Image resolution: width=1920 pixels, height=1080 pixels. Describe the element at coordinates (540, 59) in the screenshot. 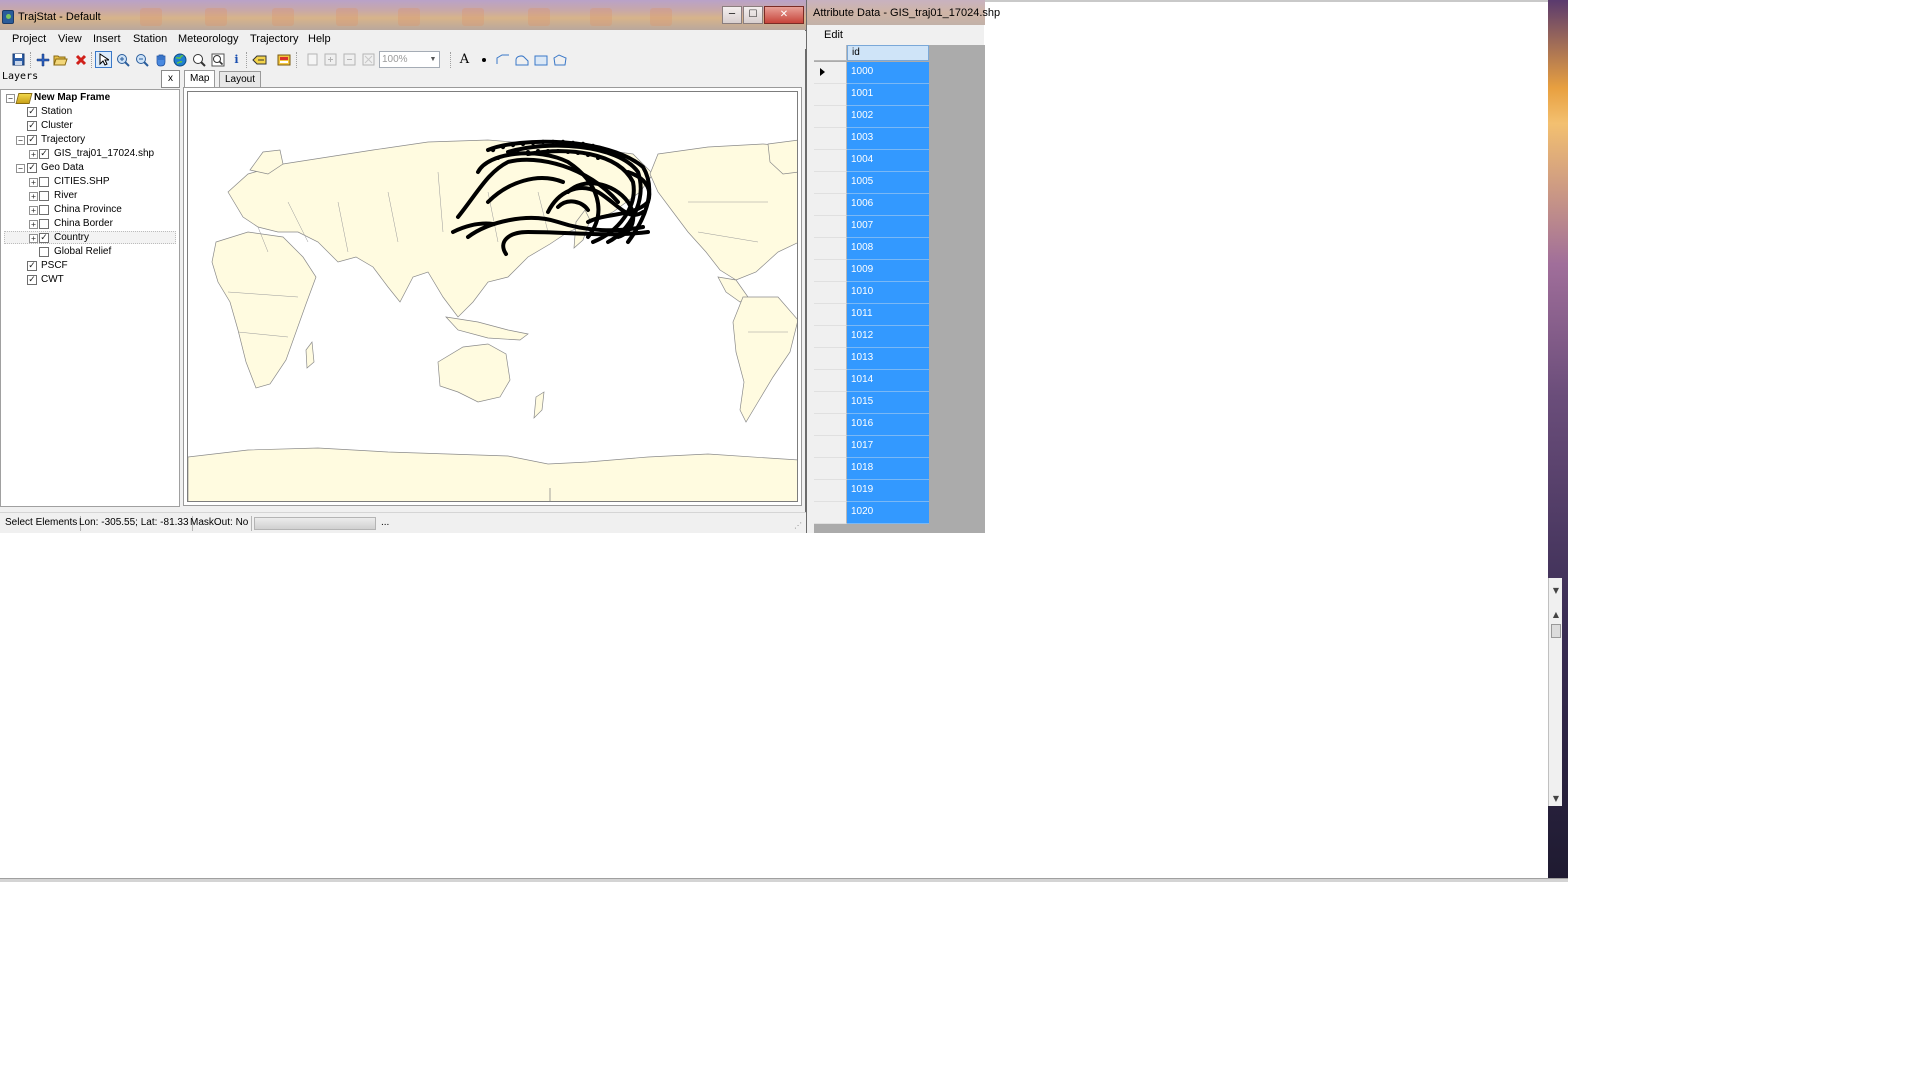

I see `add-rectangle-icon` at that location.